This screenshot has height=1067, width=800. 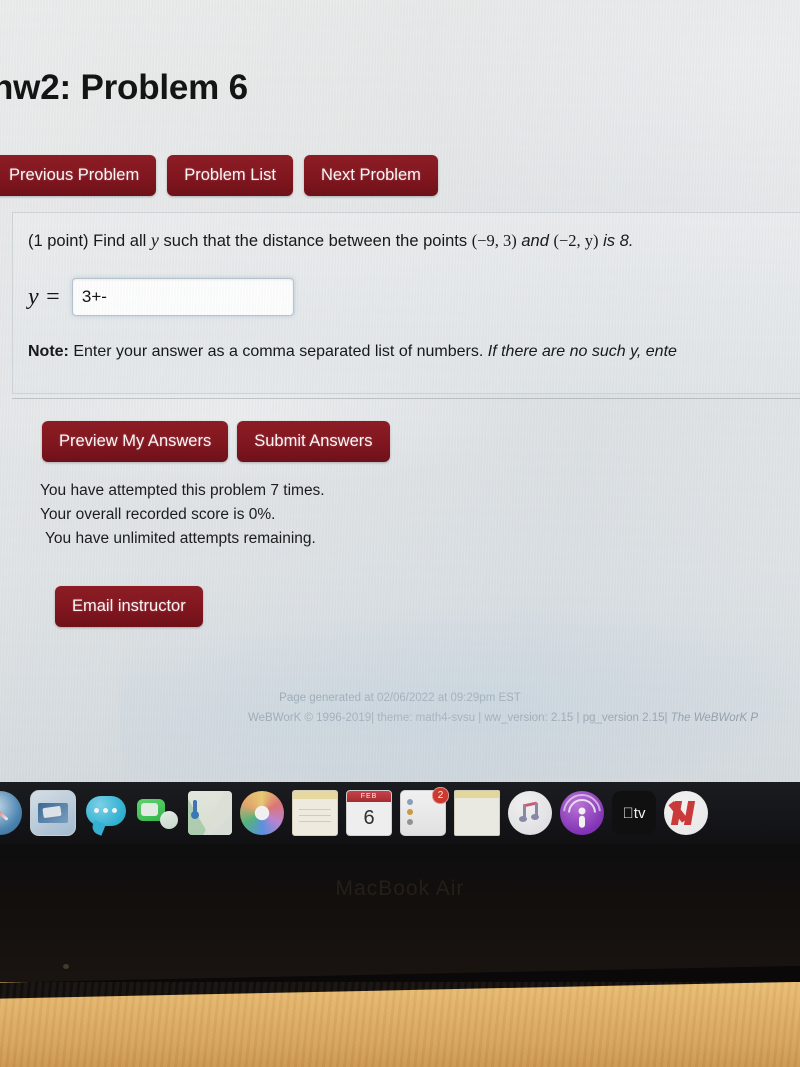 I want to click on problem-text-pre: Find all, so click(x=120, y=241).